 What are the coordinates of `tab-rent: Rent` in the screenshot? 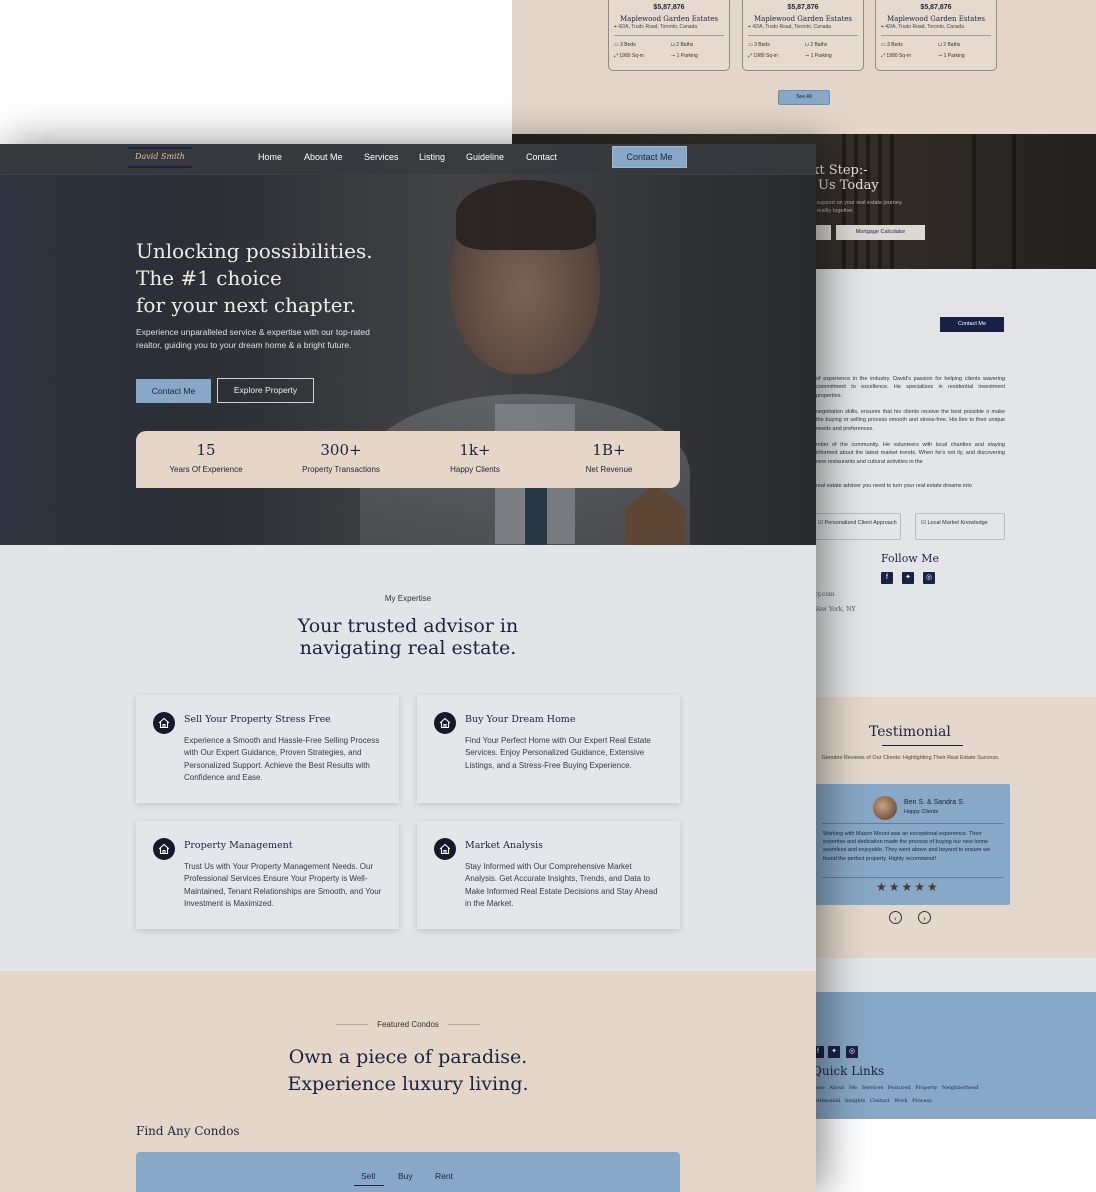 It's located at (444, 1176).